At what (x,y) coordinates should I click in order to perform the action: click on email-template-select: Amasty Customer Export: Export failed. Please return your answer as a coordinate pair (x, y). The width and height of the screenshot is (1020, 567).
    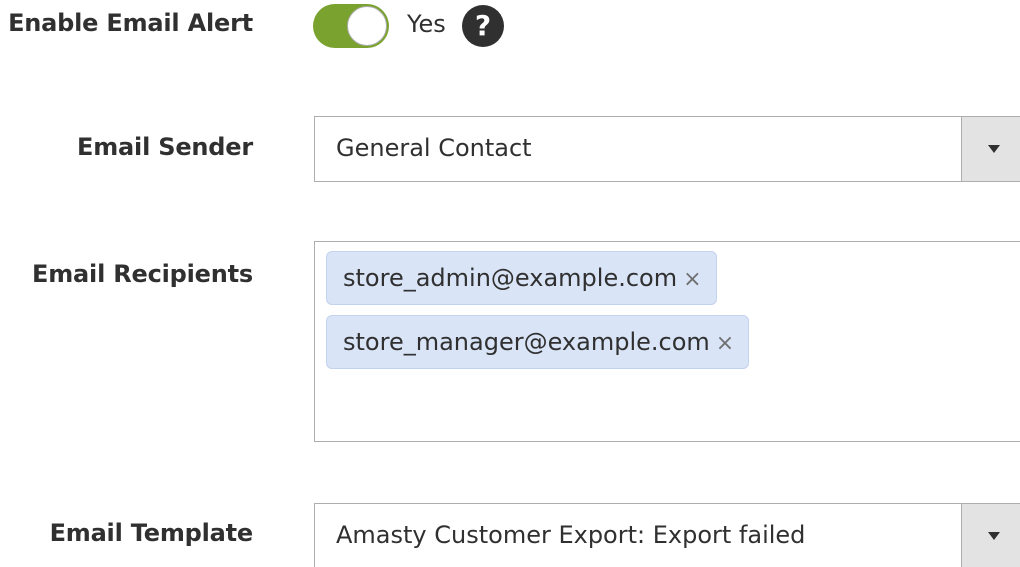
    Looking at the image, I should click on (667, 535).